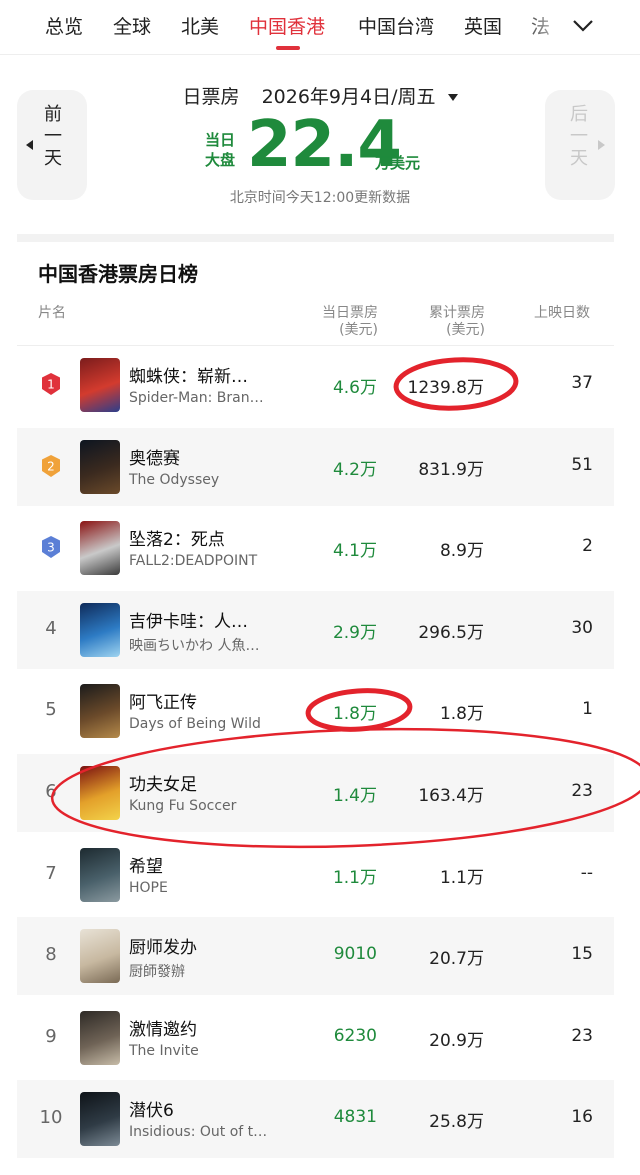 This screenshot has width=640, height=1175. Describe the element at coordinates (456, 959) in the screenshot. I see `cumulative-gross: 20.7万` at that location.